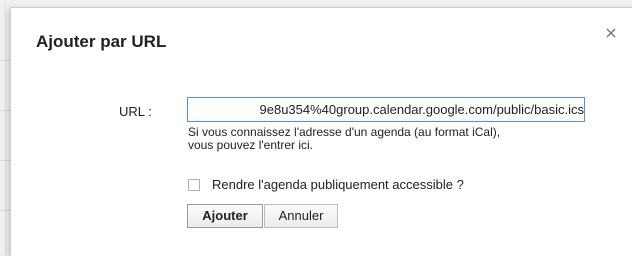  What do you see at coordinates (225, 216) in the screenshot?
I see `add-button: Ajouter` at bounding box center [225, 216].